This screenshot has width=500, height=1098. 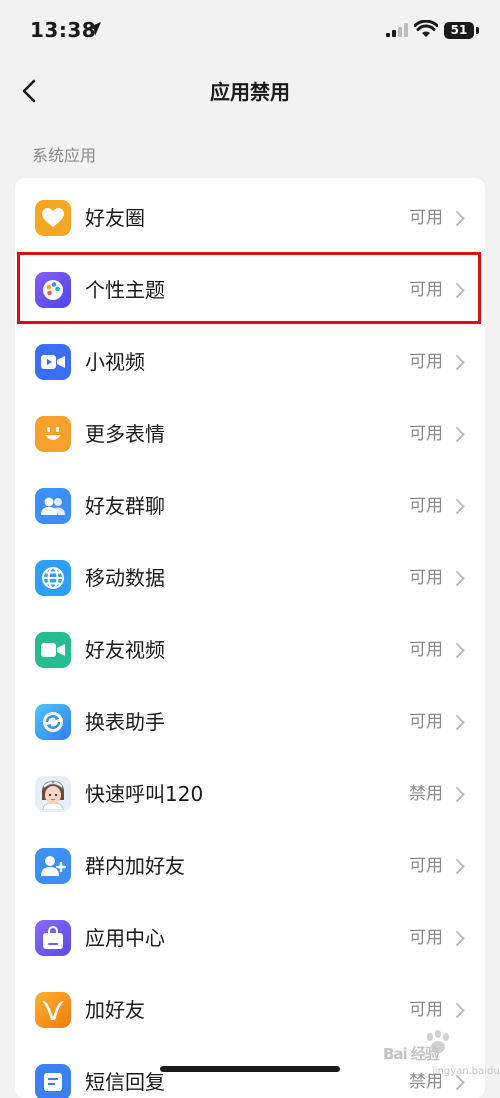 What do you see at coordinates (115, 1010) in the screenshot?
I see `app-name: 加好友` at bounding box center [115, 1010].